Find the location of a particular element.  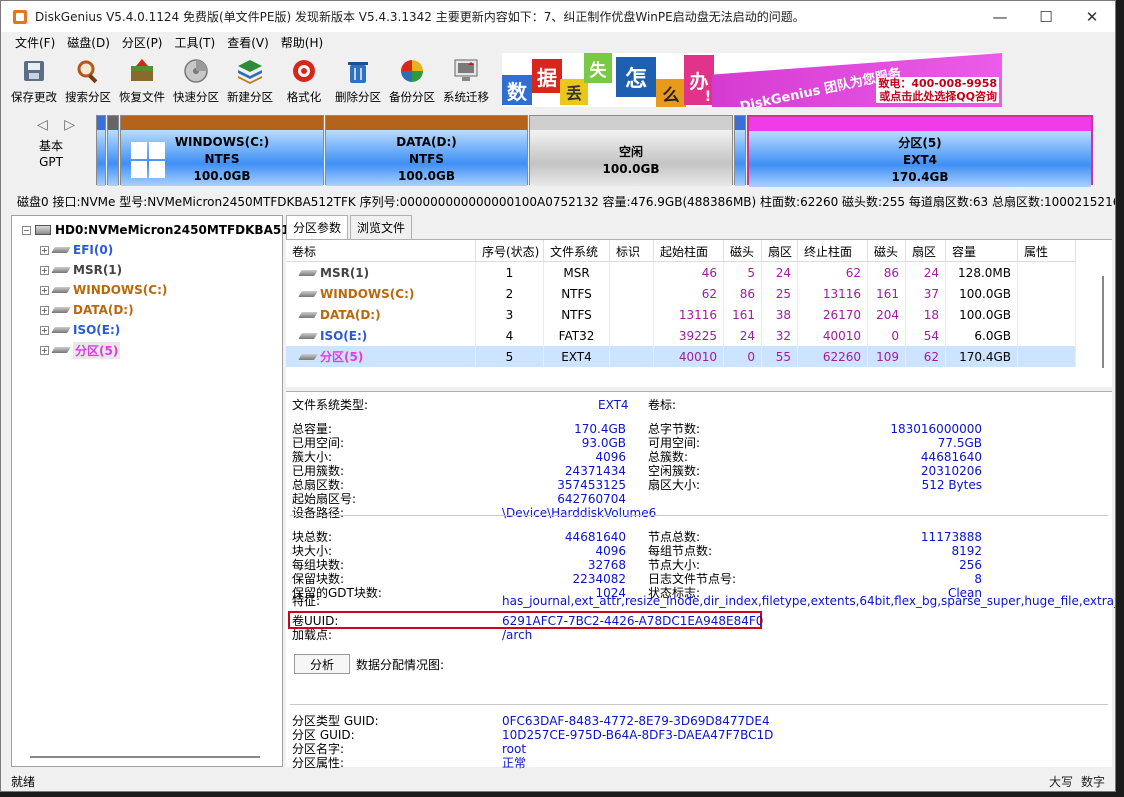

partition-block-efi is located at coordinates (101, 150).